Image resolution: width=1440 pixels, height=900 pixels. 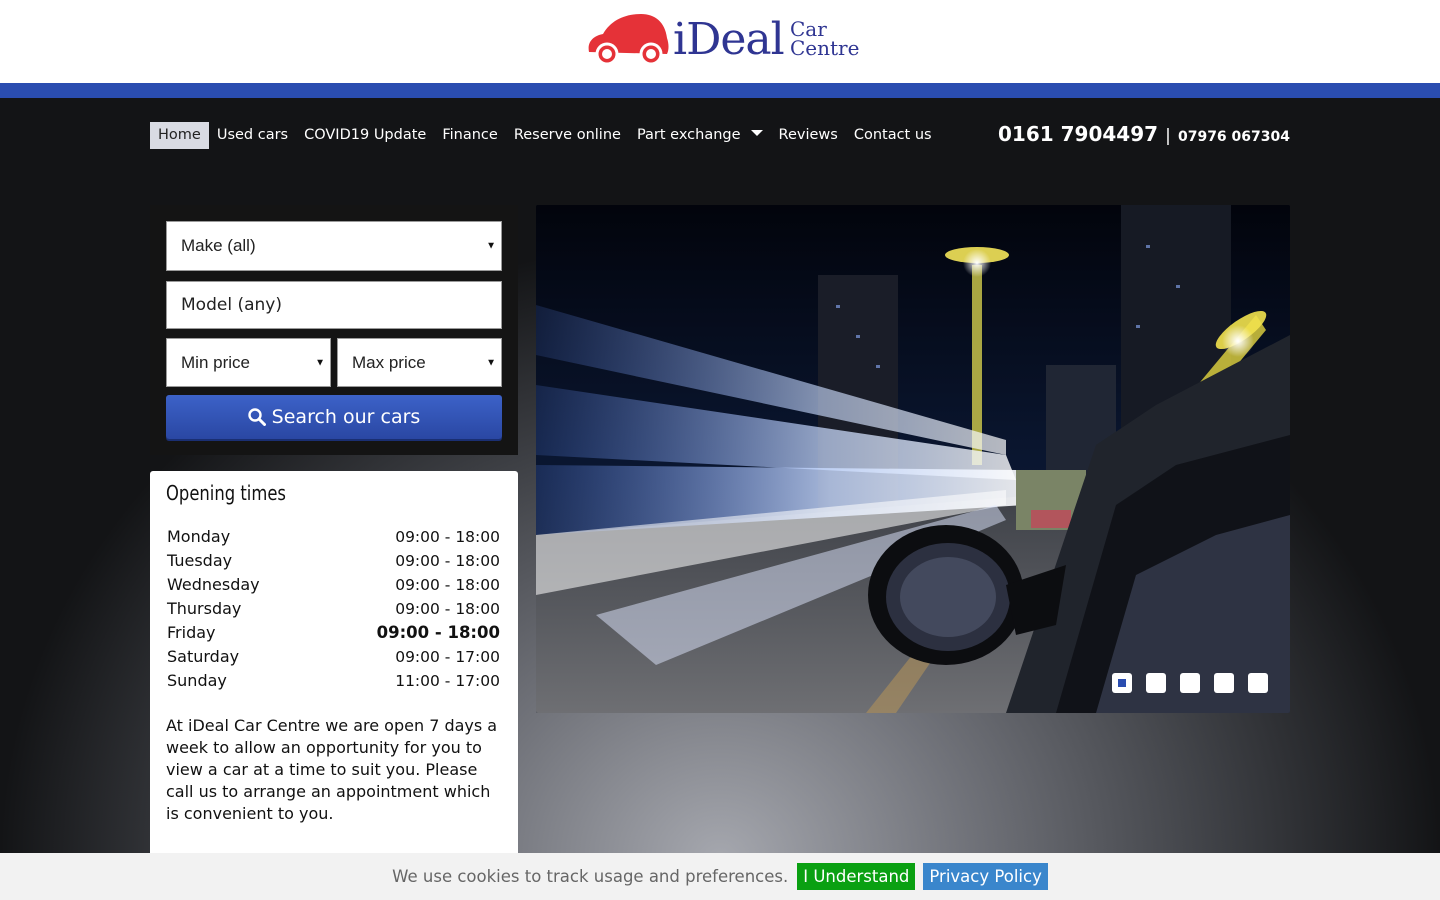 I want to click on make-select: Make (all) ▼, so click(x=334, y=246).